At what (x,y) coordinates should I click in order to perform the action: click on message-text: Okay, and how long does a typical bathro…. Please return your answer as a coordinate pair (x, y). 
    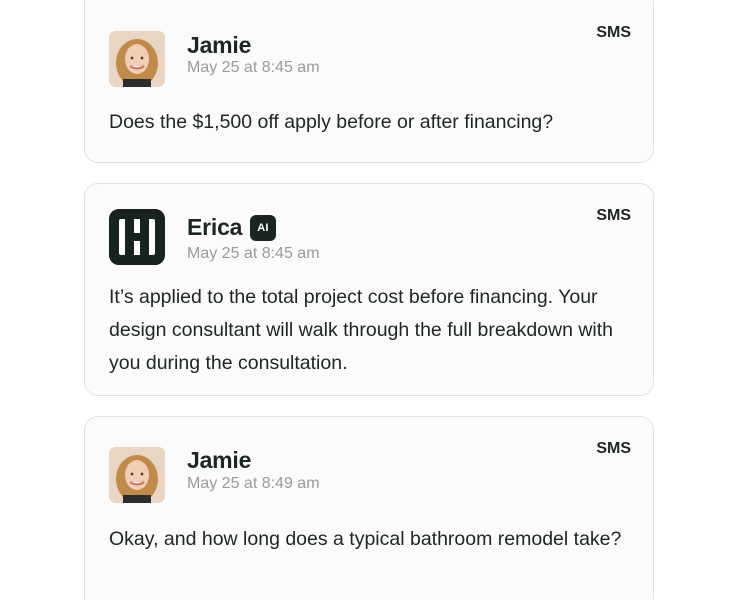
    Looking at the image, I should click on (365, 539).